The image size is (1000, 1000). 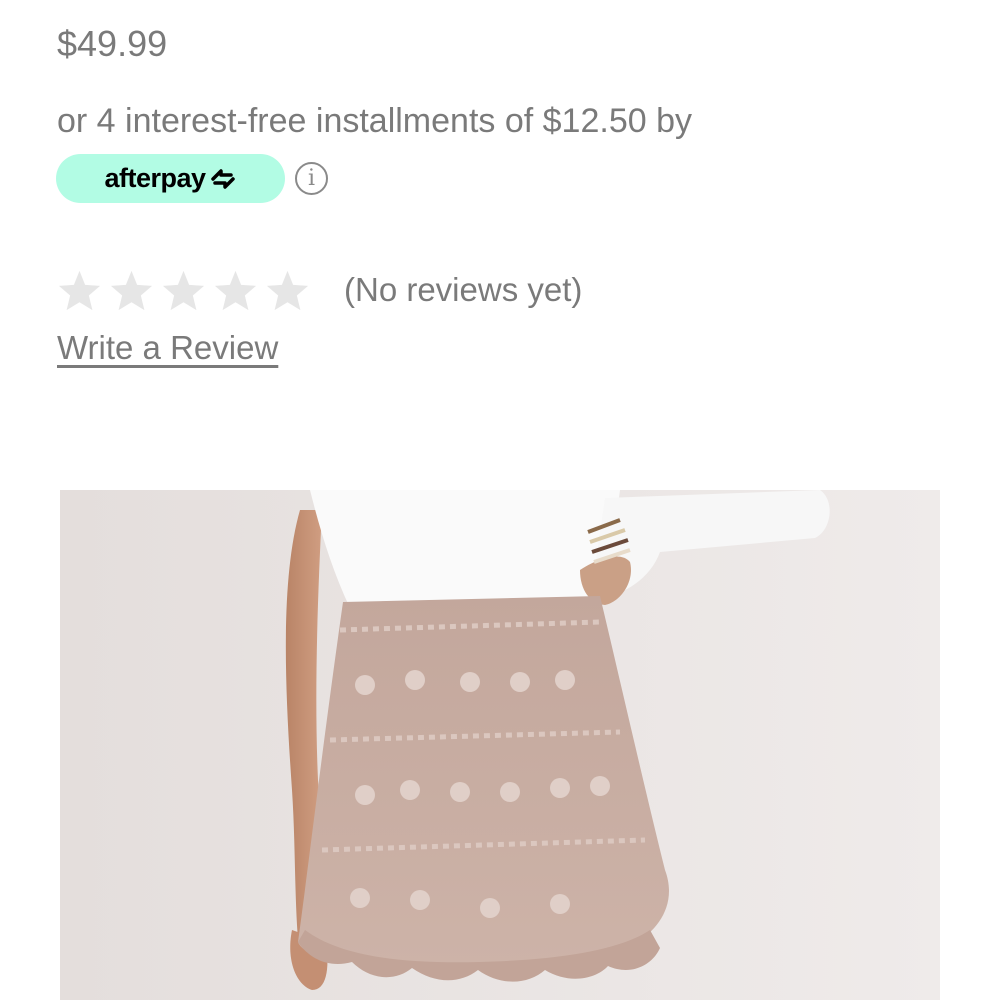 I want to click on info-icon: i, so click(x=311, y=178).